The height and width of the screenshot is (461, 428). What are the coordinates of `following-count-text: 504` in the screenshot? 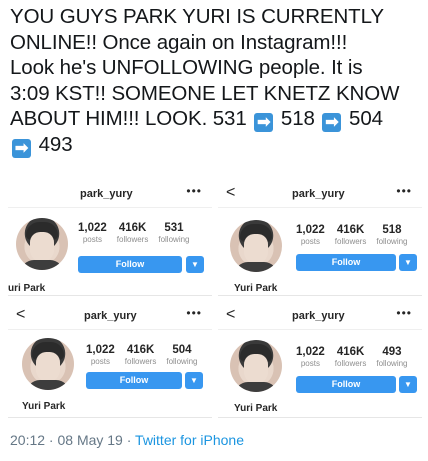 It's located at (366, 118).